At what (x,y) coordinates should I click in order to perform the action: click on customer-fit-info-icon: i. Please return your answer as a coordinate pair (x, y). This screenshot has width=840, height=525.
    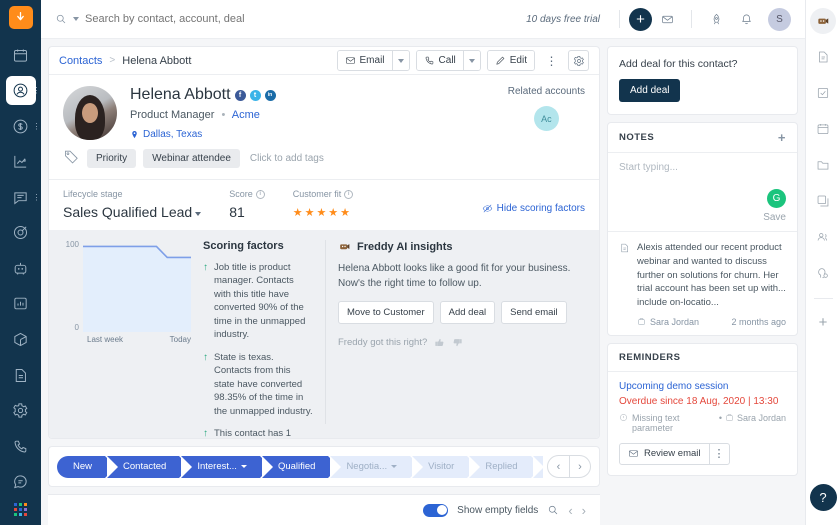
    Looking at the image, I should click on (349, 194).